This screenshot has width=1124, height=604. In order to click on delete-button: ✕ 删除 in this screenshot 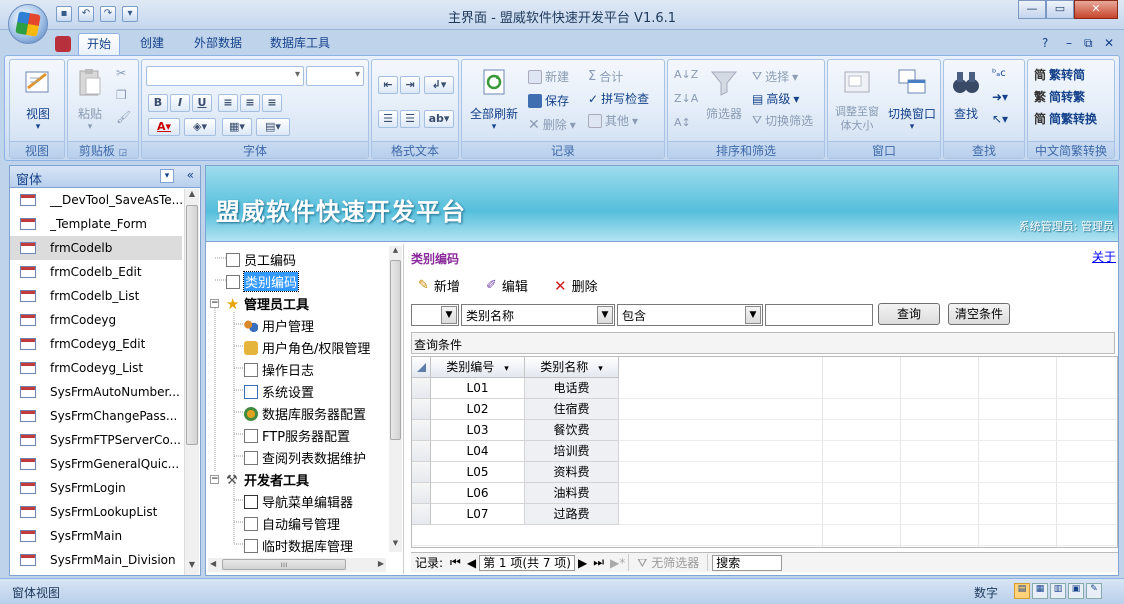, I will do `click(576, 286)`.